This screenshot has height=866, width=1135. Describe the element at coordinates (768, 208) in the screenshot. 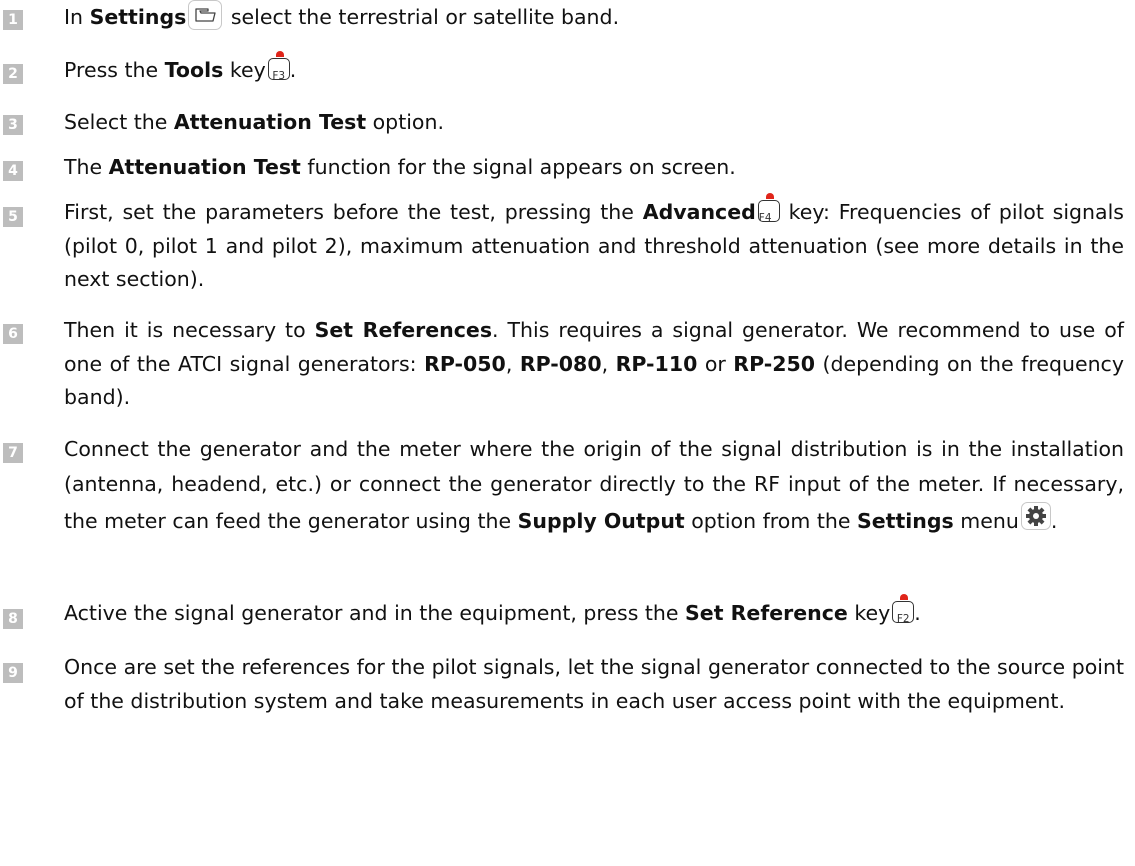

I see `f4-key-icon: F4` at that location.